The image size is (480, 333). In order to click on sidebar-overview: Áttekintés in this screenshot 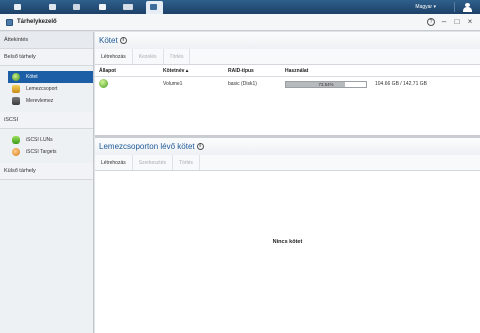, I will do `click(46, 40)`.